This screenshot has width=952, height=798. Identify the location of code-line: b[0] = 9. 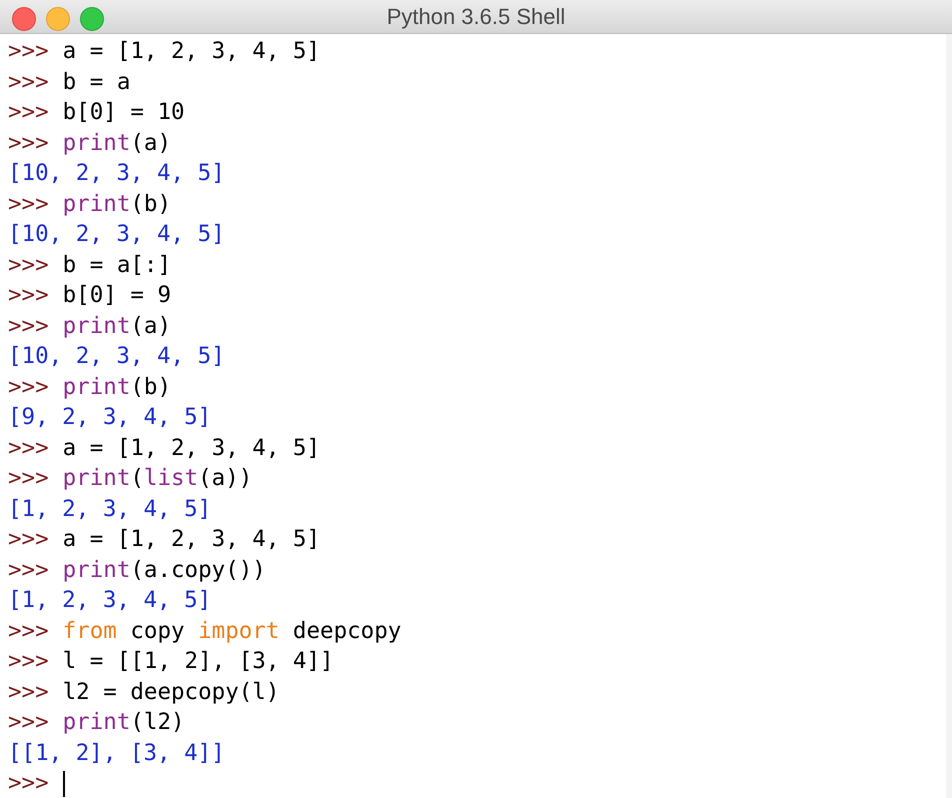
(117, 295).